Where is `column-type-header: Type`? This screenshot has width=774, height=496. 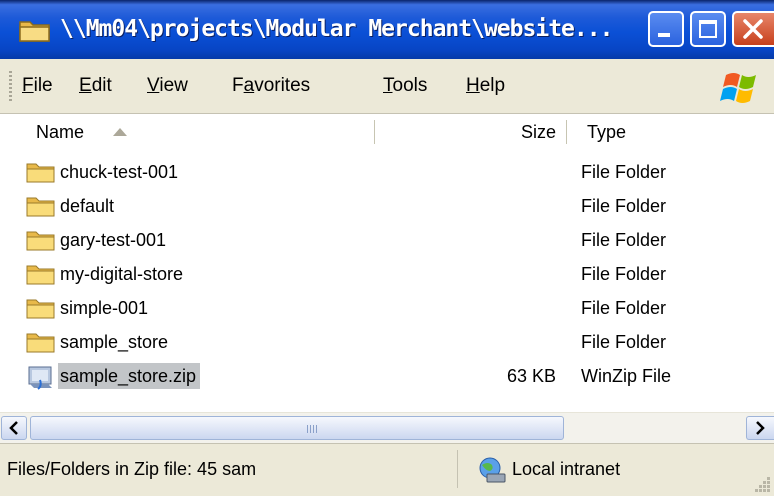
column-type-header: Type is located at coordinates (606, 132).